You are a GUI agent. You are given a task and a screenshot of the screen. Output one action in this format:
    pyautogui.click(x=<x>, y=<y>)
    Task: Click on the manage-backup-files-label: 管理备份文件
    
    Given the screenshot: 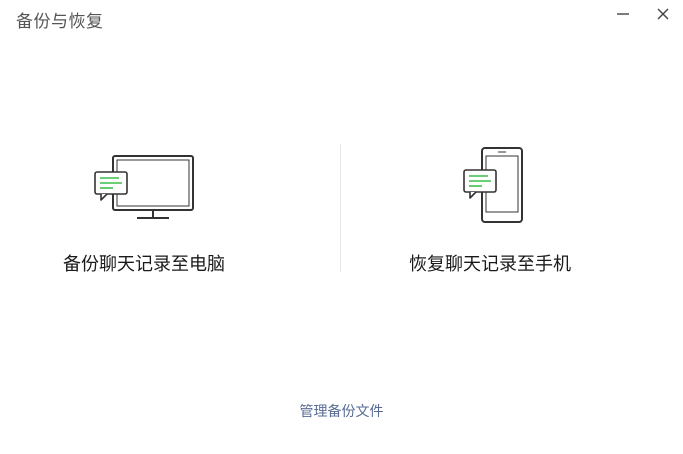 What is the action you would take?
    pyautogui.click(x=342, y=412)
    